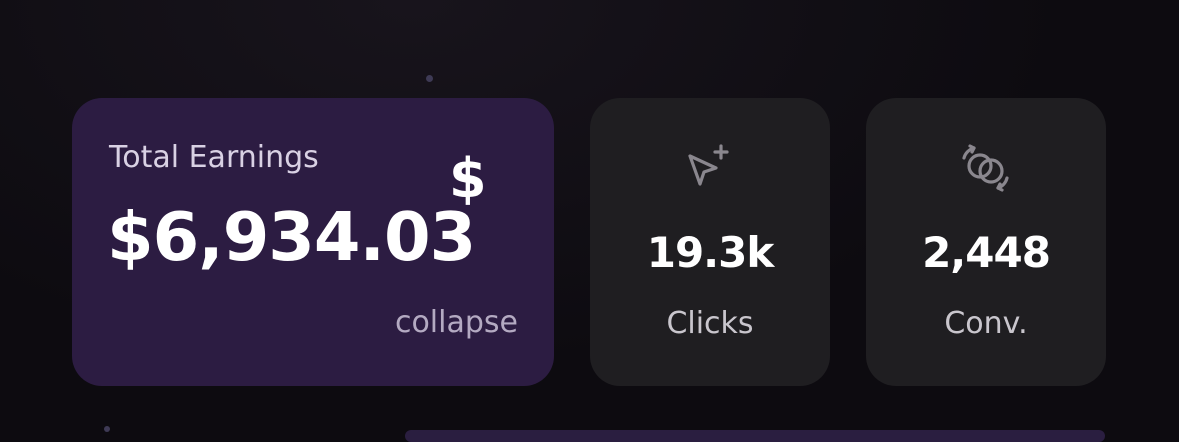 The width and height of the screenshot is (1179, 442). I want to click on next-card-edge, so click(755, 436).